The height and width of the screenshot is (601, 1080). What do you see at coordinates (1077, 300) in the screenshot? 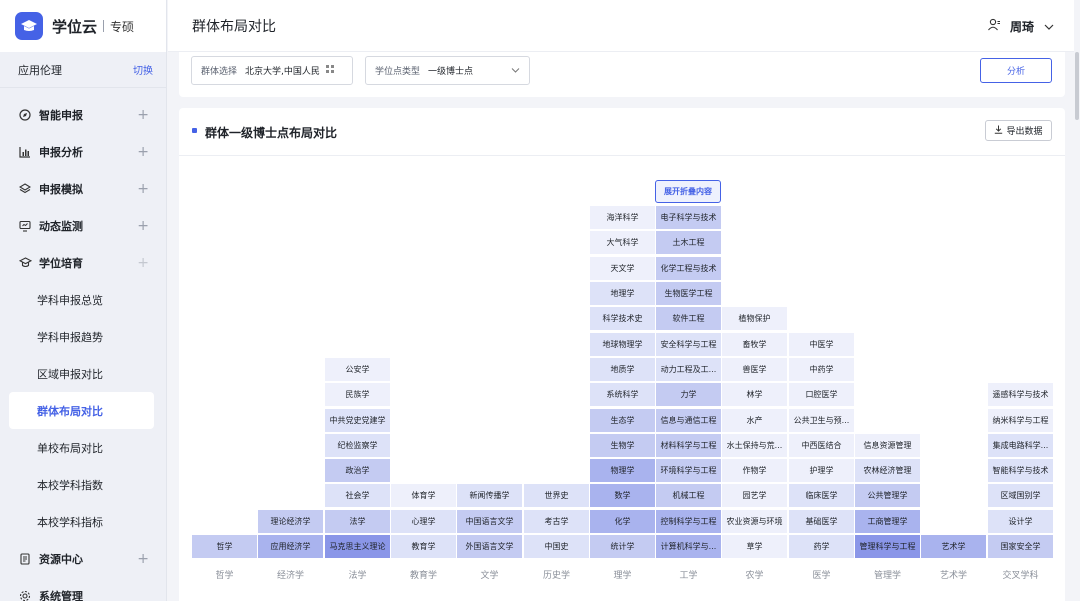
I see `page-scrollbar` at bounding box center [1077, 300].